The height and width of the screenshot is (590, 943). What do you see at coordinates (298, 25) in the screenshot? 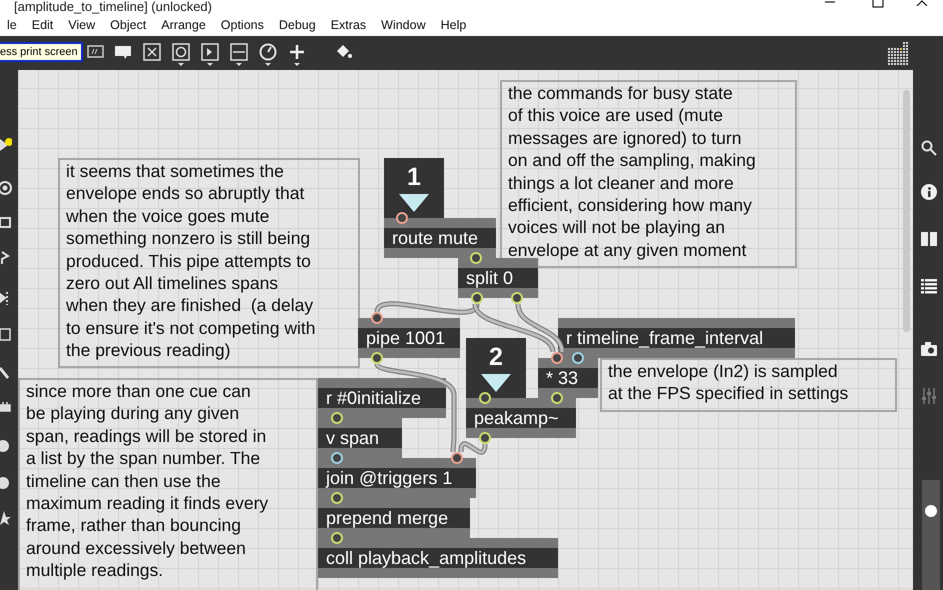
I see `menu-item: Debug` at bounding box center [298, 25].